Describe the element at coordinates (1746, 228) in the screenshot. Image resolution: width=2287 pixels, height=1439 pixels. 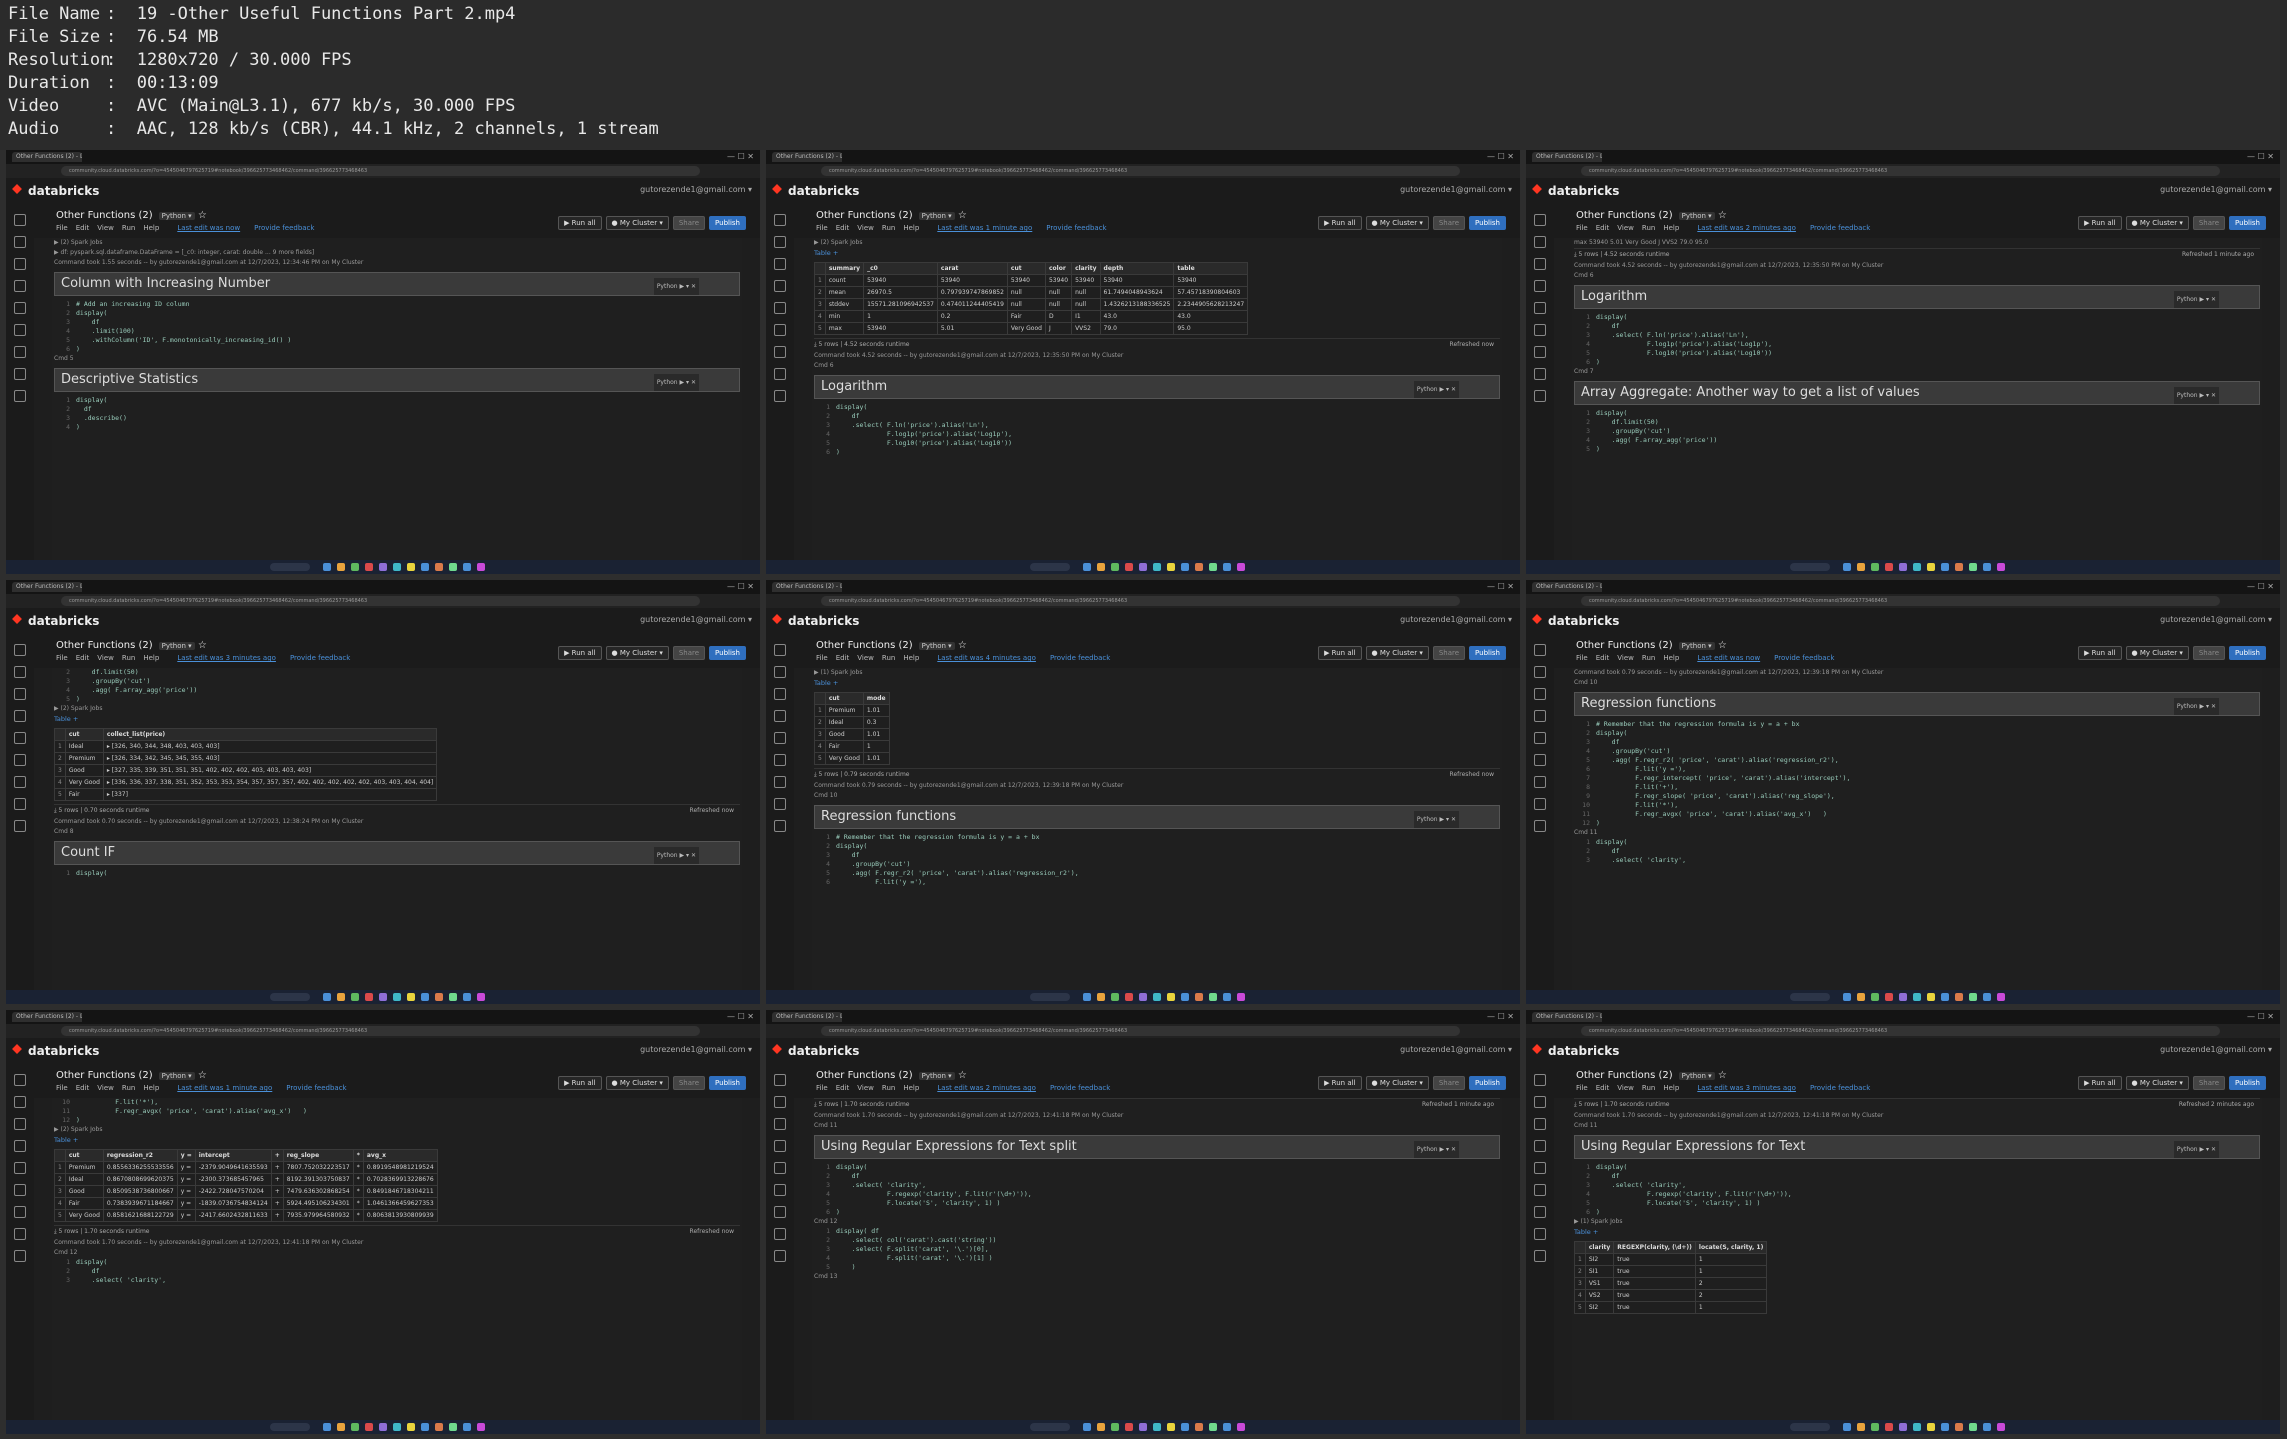
I see `last-edit-link: Last edit was 2 minutes ago` at that location.